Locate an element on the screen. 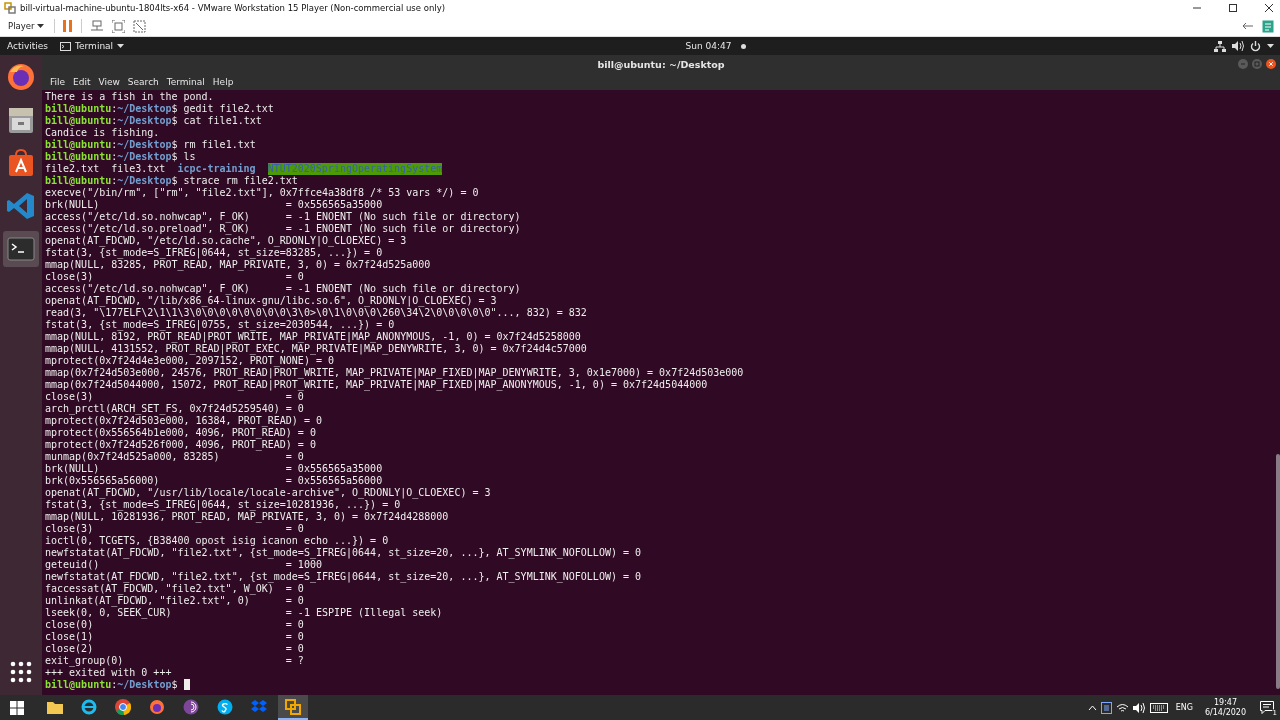 The height and width of the screenshot is (720, 1280). unity-icon is located at coordinates (140, 26).